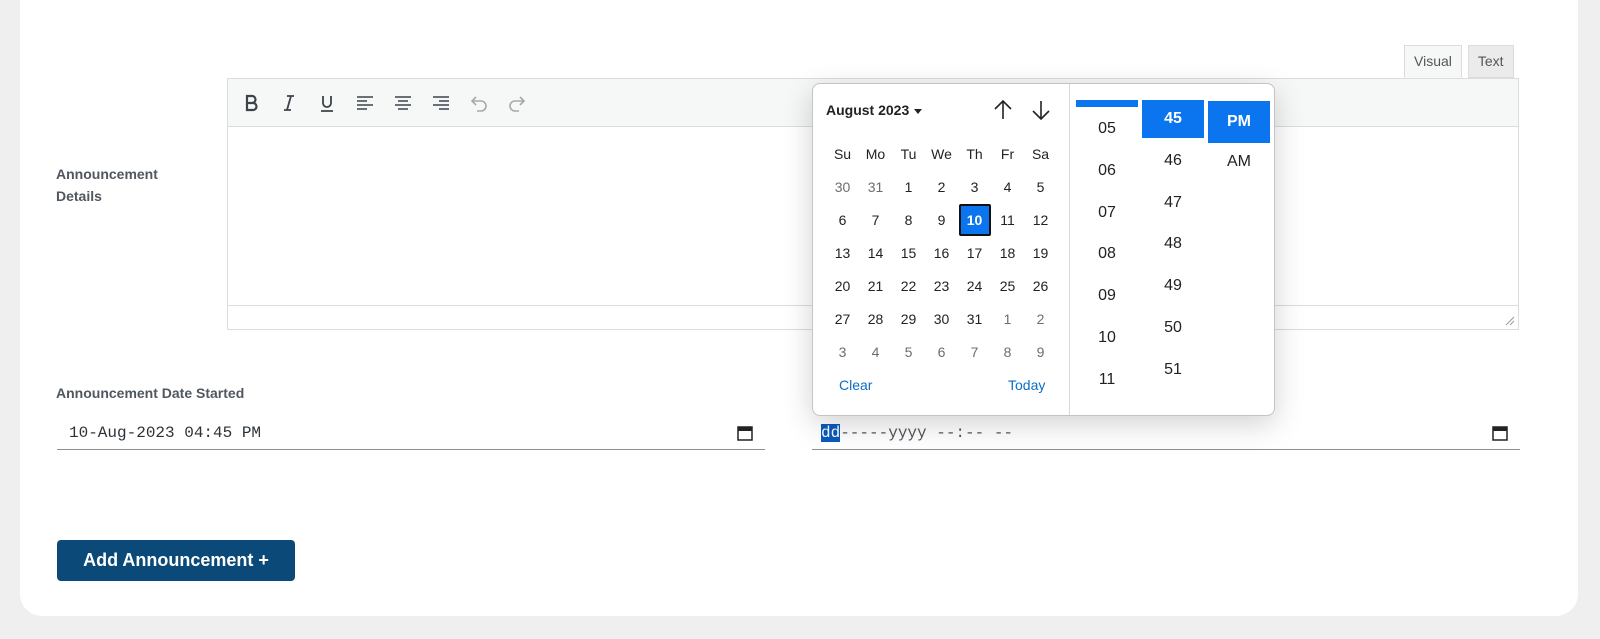 This screenshot has height=639, width=1600. I want to click on calendar-day: 24, so click(974, 286).